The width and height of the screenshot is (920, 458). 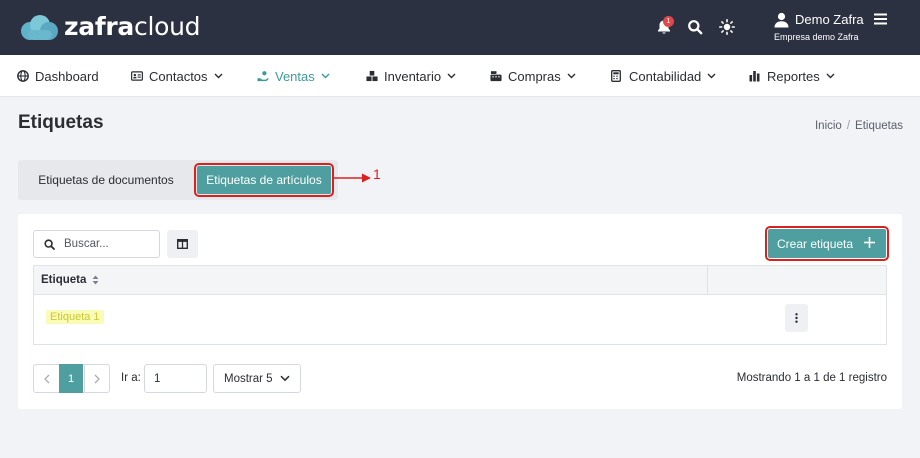 What do you see at coordinates (617, 76) in the screenshot?
I see `calculator-icon` at bounding box center [617, 76].